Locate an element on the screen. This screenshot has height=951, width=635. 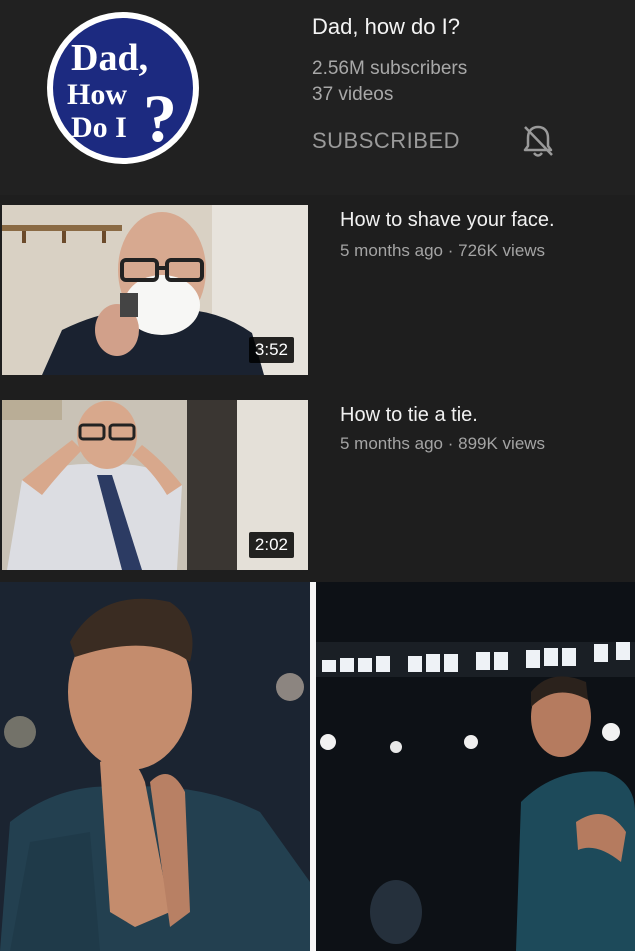
subscriber-count: 2.56M subscribers is located at coordinates (390, 68).